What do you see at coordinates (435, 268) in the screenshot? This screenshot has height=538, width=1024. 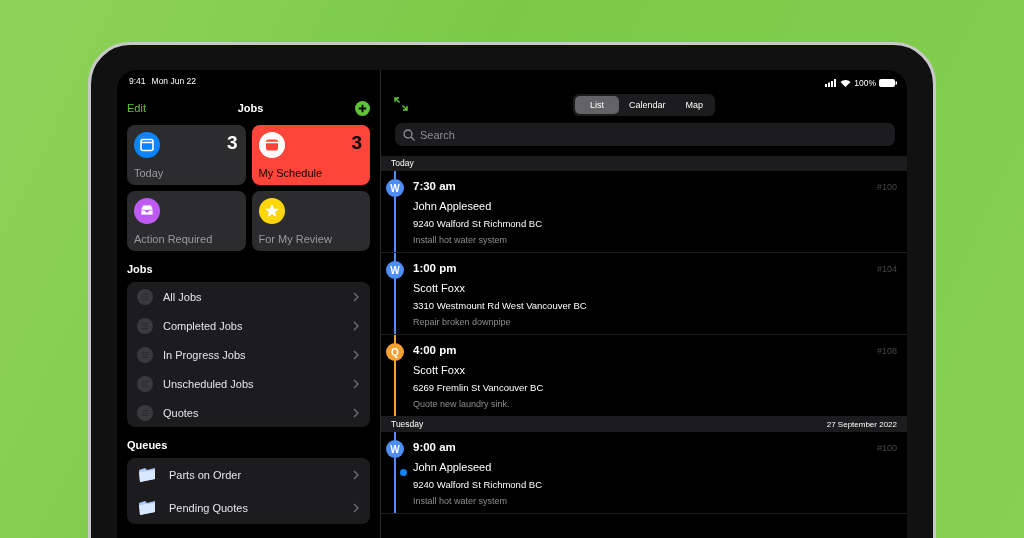 I see `job-time: 1:00 pm` at bounding box center [435, 268].